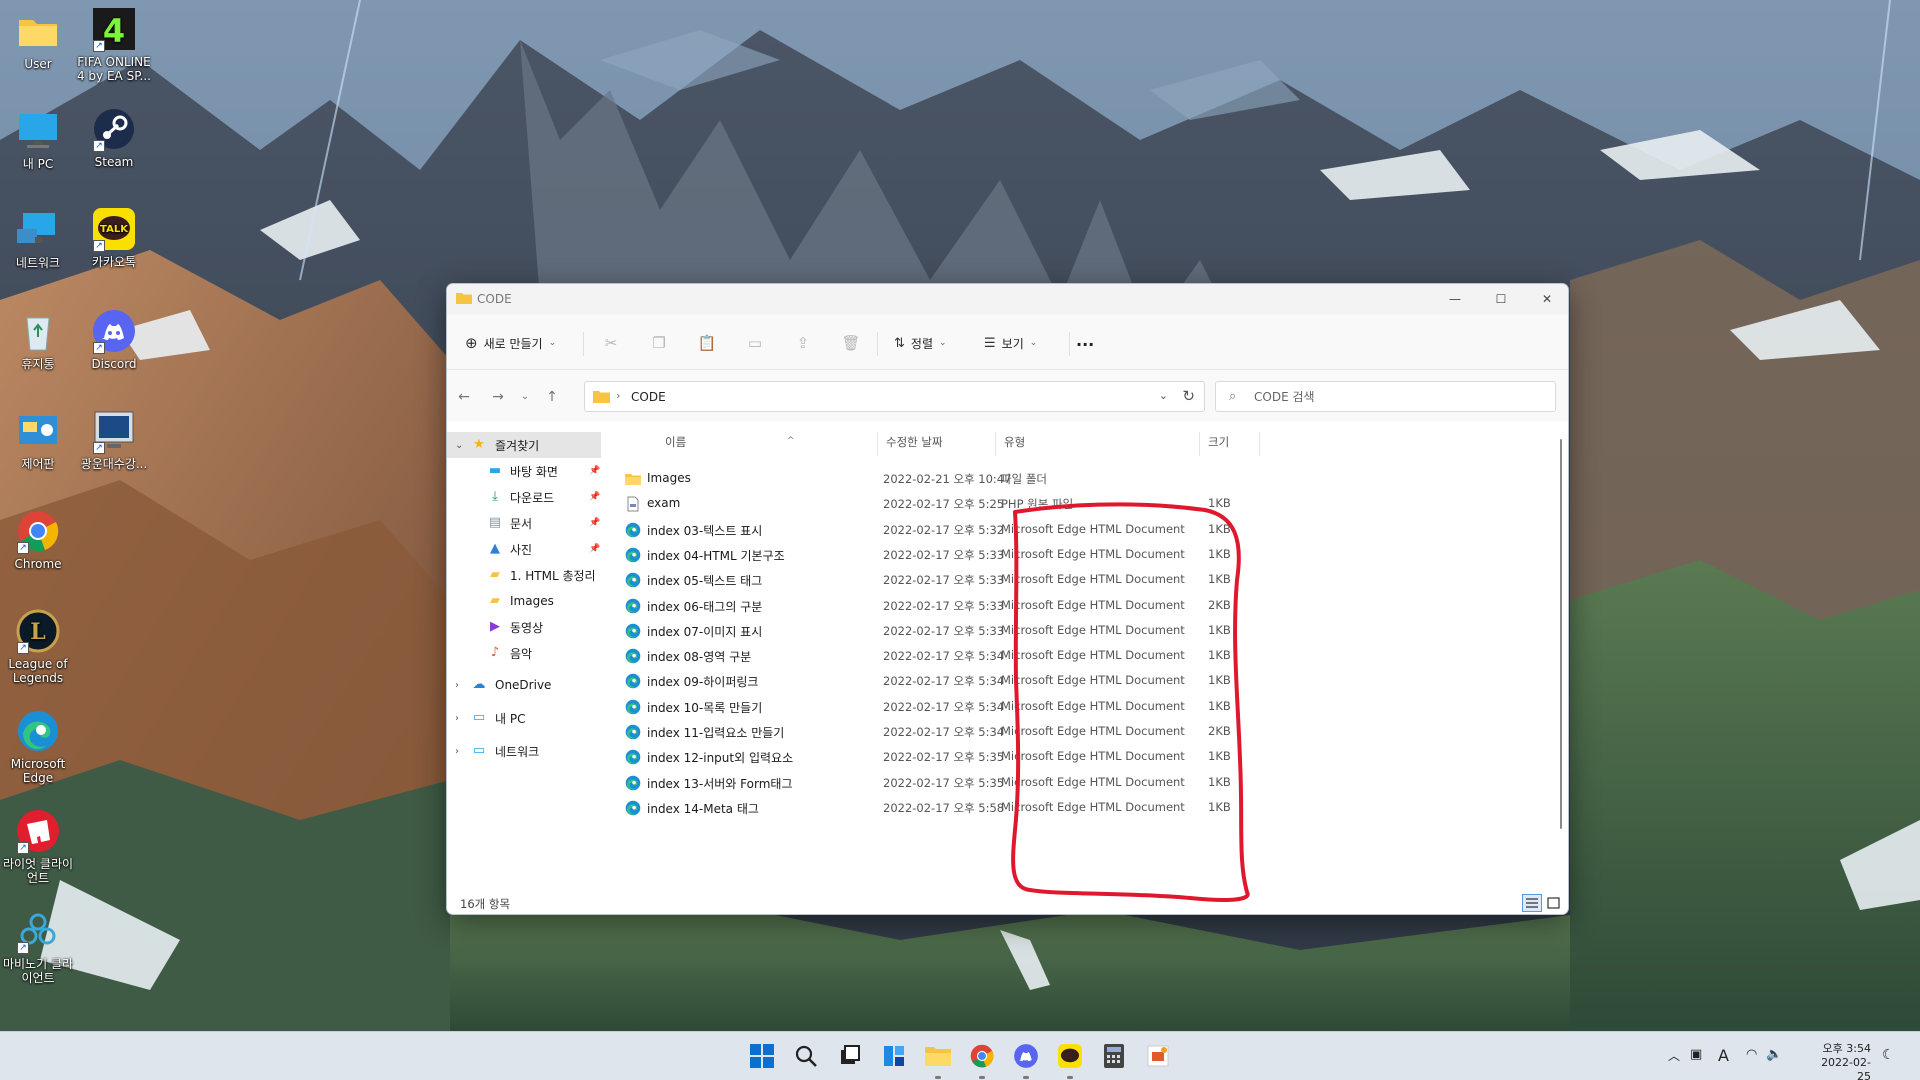 This screenshot has height=1080, width=1920. What do you see at coordinates (38, 771) in the screenshot?
I see `desktop-icon-label: Microsoft Edge` at bounding box center [38, 771].